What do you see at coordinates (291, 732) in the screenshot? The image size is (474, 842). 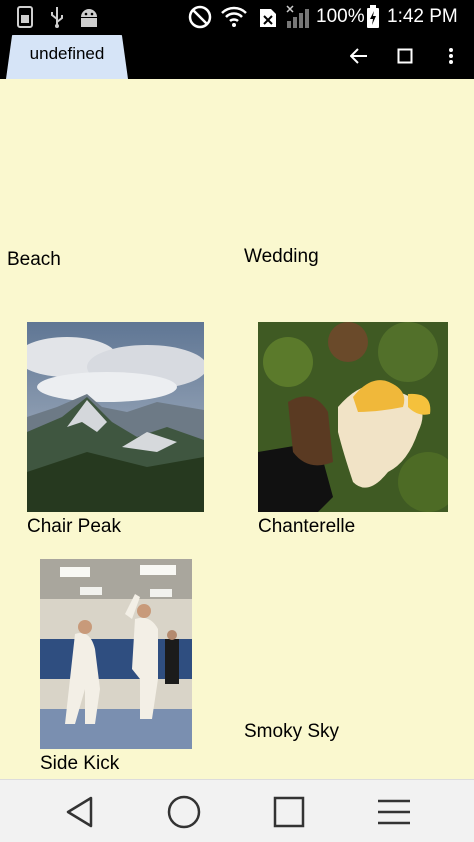 I see `gallery-item-label: Smoky Sky` at bounding box center [291, 732].